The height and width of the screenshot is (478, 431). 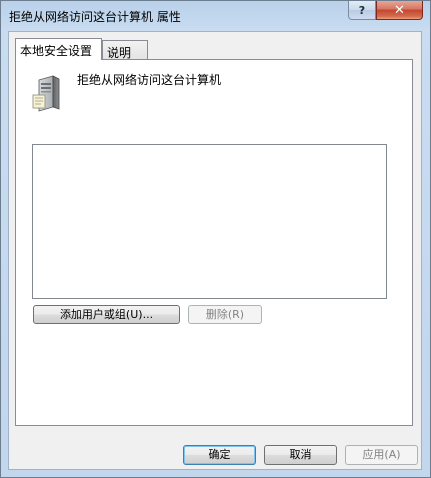 What do you see at coordinates (95, 17) in the screenshot?
I see `window-title: 拒绝从网络访问这台计算机 属性` at bounding box center [95, 17].